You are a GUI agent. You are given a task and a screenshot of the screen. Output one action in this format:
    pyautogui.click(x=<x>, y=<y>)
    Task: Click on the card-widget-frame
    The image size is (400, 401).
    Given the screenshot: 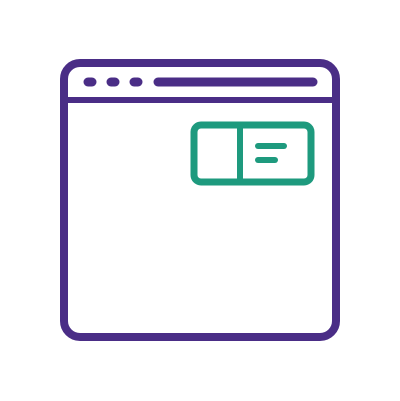 What is the action you would take?
    pyautogui.click(x=252, y=153)
    